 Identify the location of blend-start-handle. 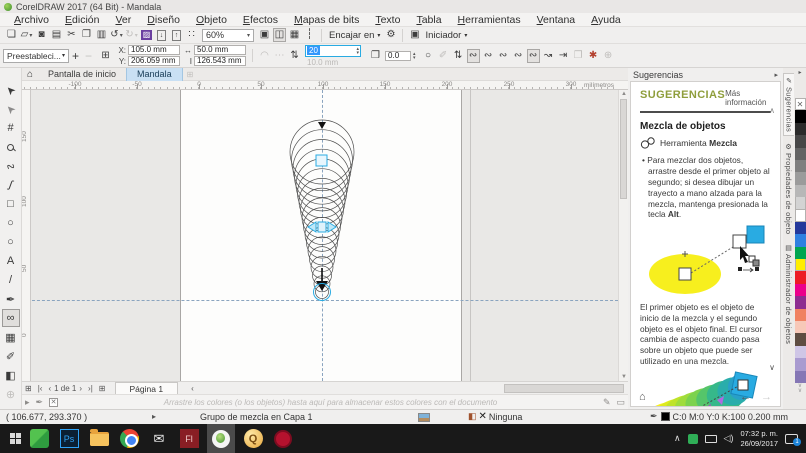
(321, 160).